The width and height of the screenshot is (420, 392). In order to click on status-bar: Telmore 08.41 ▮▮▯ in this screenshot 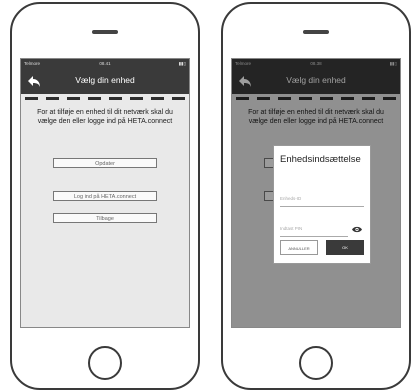, I will do `click(105, 63)`.